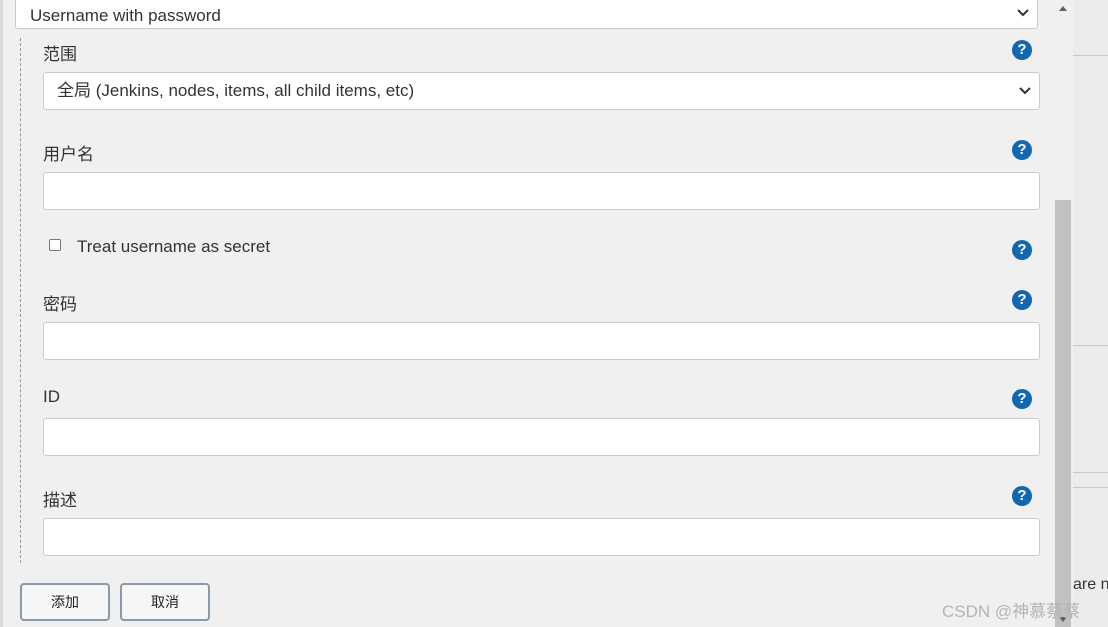 The image size is (1108, 627). Describe the element at coordinates (51, 396) in the screenshot. I see `id-label: ID` at that location.